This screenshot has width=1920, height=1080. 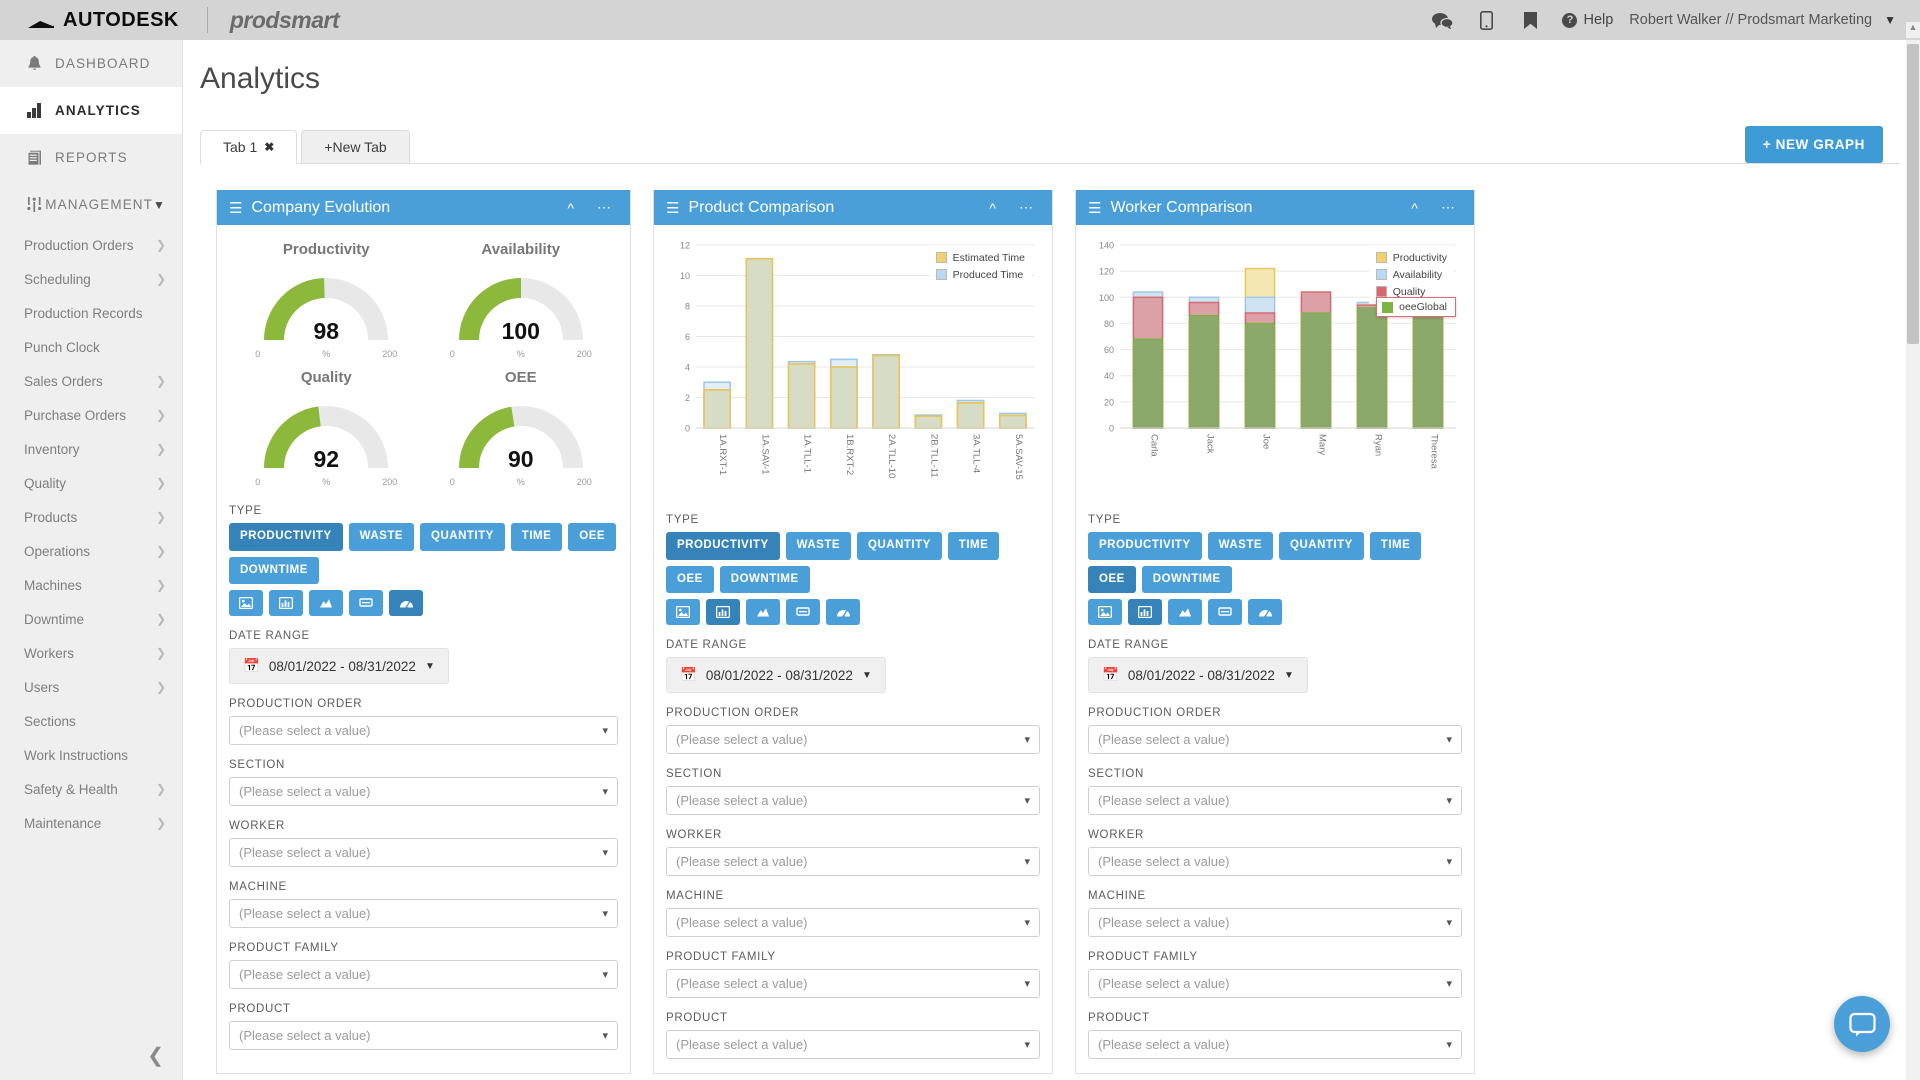 What do you see at coordinates (1862, 1024) in the screenshot?
I see `chat-support-icon` at bounding box center [1862, 1024].